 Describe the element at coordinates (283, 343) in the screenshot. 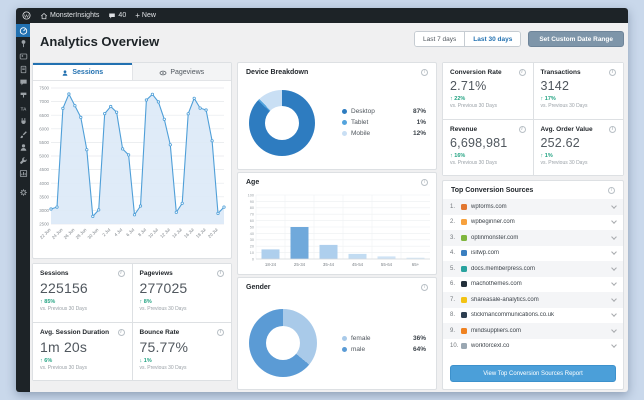

I see `gender-donut-chart` at that location.